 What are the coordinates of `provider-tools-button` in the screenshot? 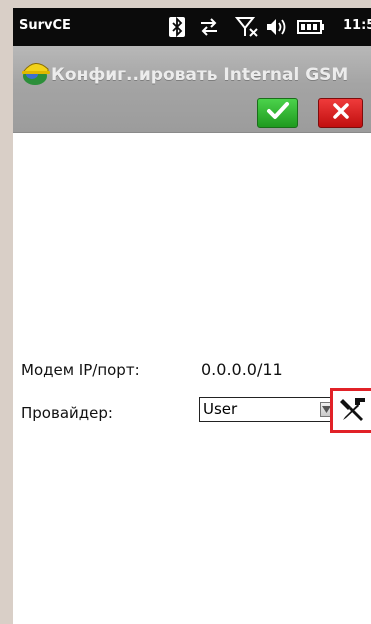 It's located at (350, 410).